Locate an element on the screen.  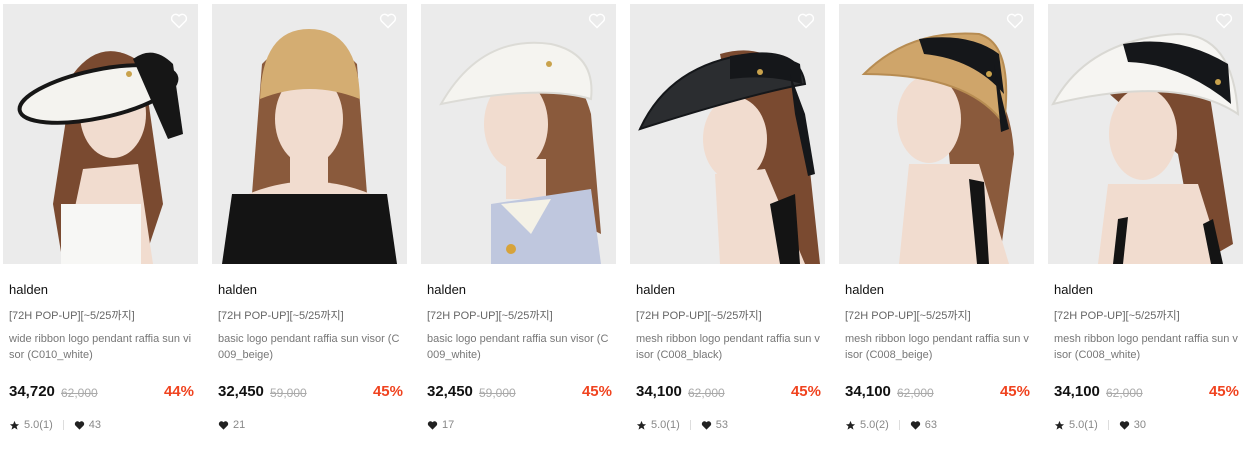
product-meta: 17 is located at coordinates (440, 425).